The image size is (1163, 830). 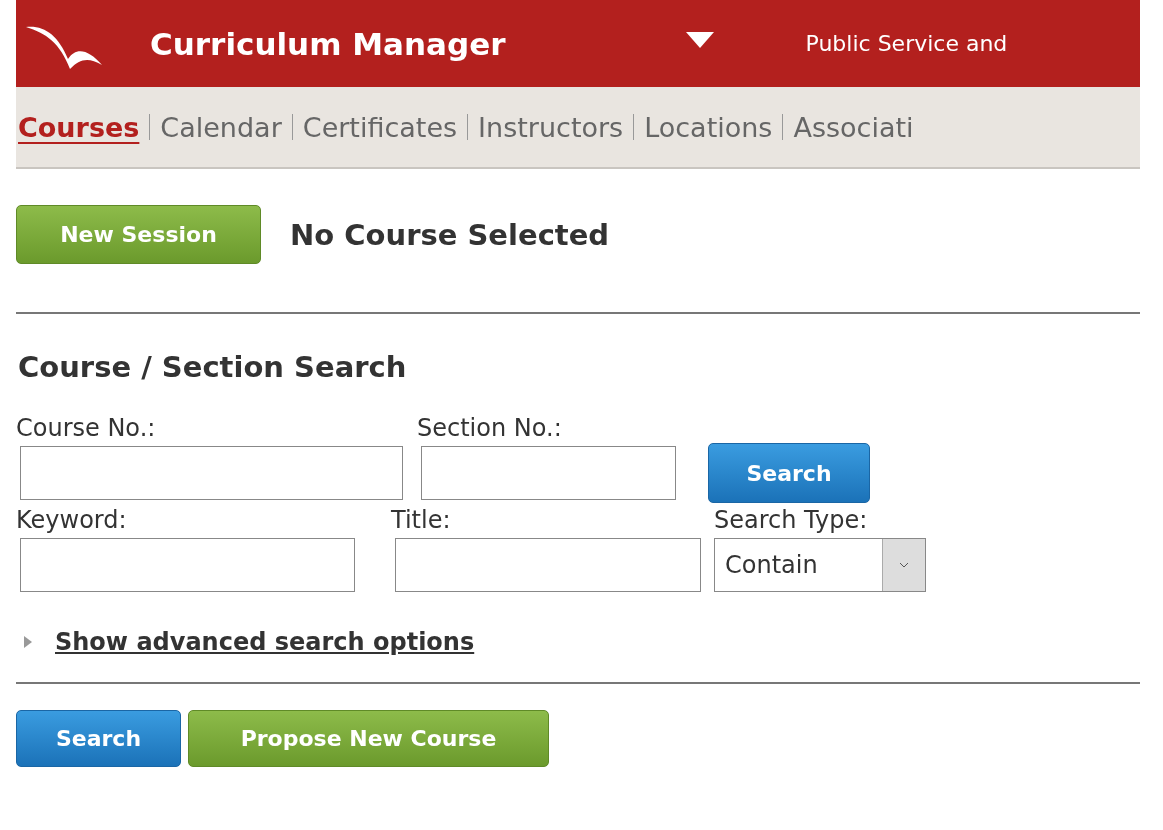 What do you see at coordinates (490, 428) in the screenshot?
I see `field-label: Section No.:` at bounding box center [490, 428].